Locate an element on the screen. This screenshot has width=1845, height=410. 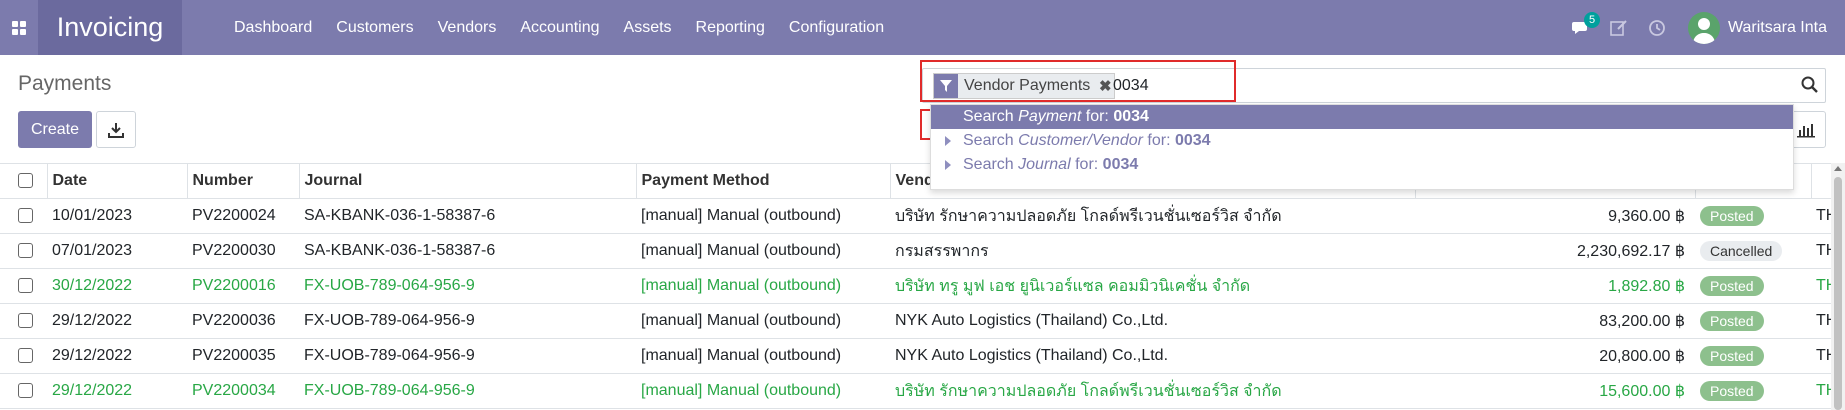
search-input is located at coordinates (1413, 86).